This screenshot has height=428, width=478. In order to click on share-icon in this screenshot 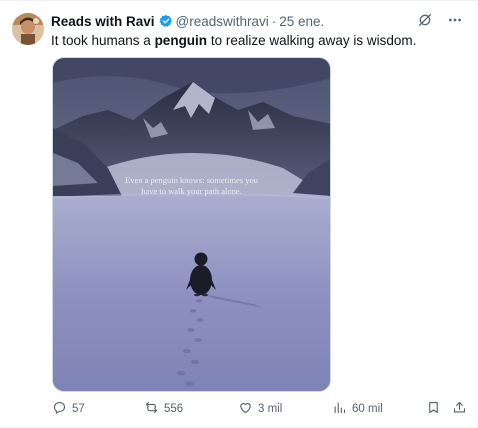, I will do `click(459, 409)`.